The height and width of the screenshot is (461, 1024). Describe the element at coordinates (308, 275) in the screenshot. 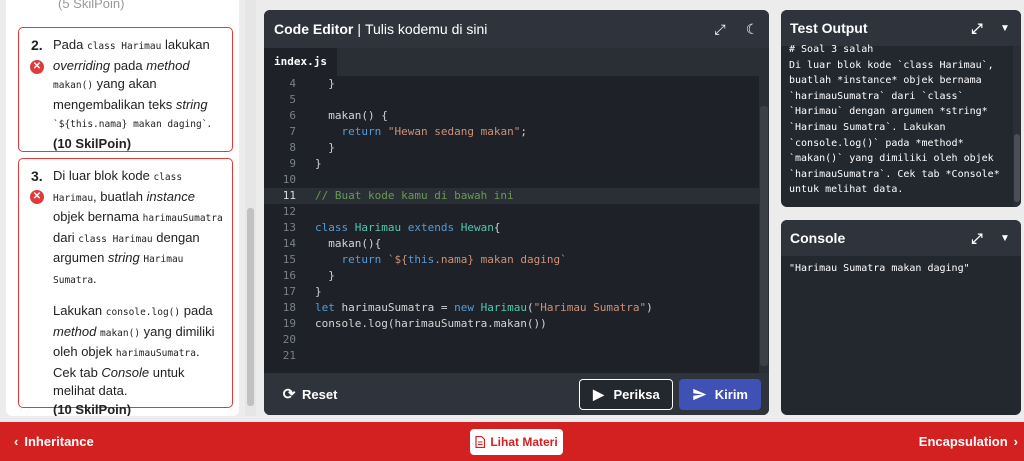

I see `code-line: 16 }` at that location.